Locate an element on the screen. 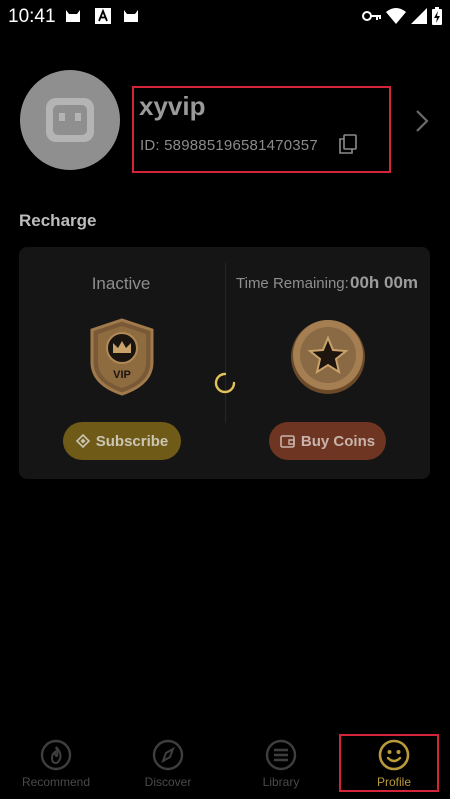 Image resolution: width=450 pixels, height=799 pixels. vip-badge-label: VIP is located at coordinates (122, 375).